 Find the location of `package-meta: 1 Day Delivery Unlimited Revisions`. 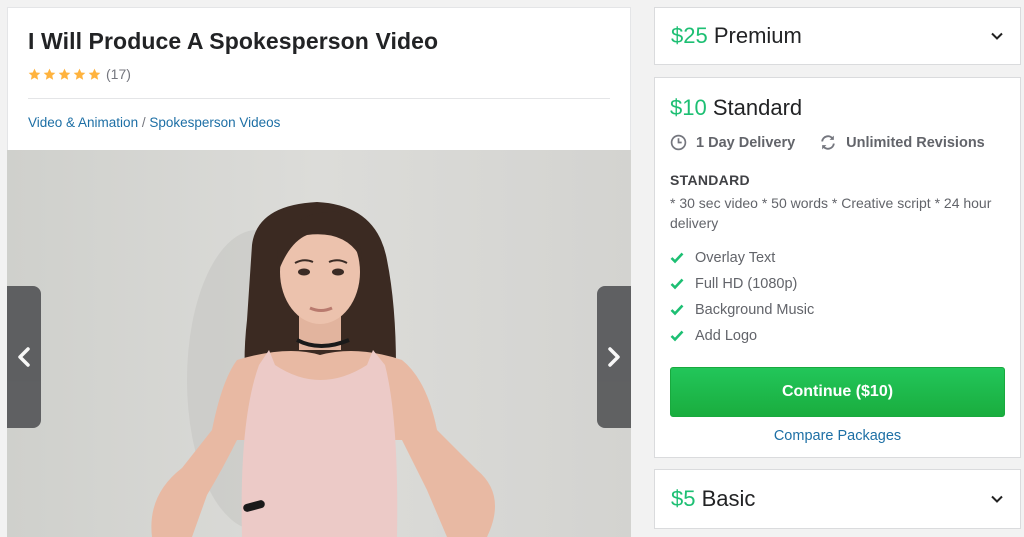

package-meta: 1 Day Delivery Unlimited Revisions is located at coordinates (839, 142).